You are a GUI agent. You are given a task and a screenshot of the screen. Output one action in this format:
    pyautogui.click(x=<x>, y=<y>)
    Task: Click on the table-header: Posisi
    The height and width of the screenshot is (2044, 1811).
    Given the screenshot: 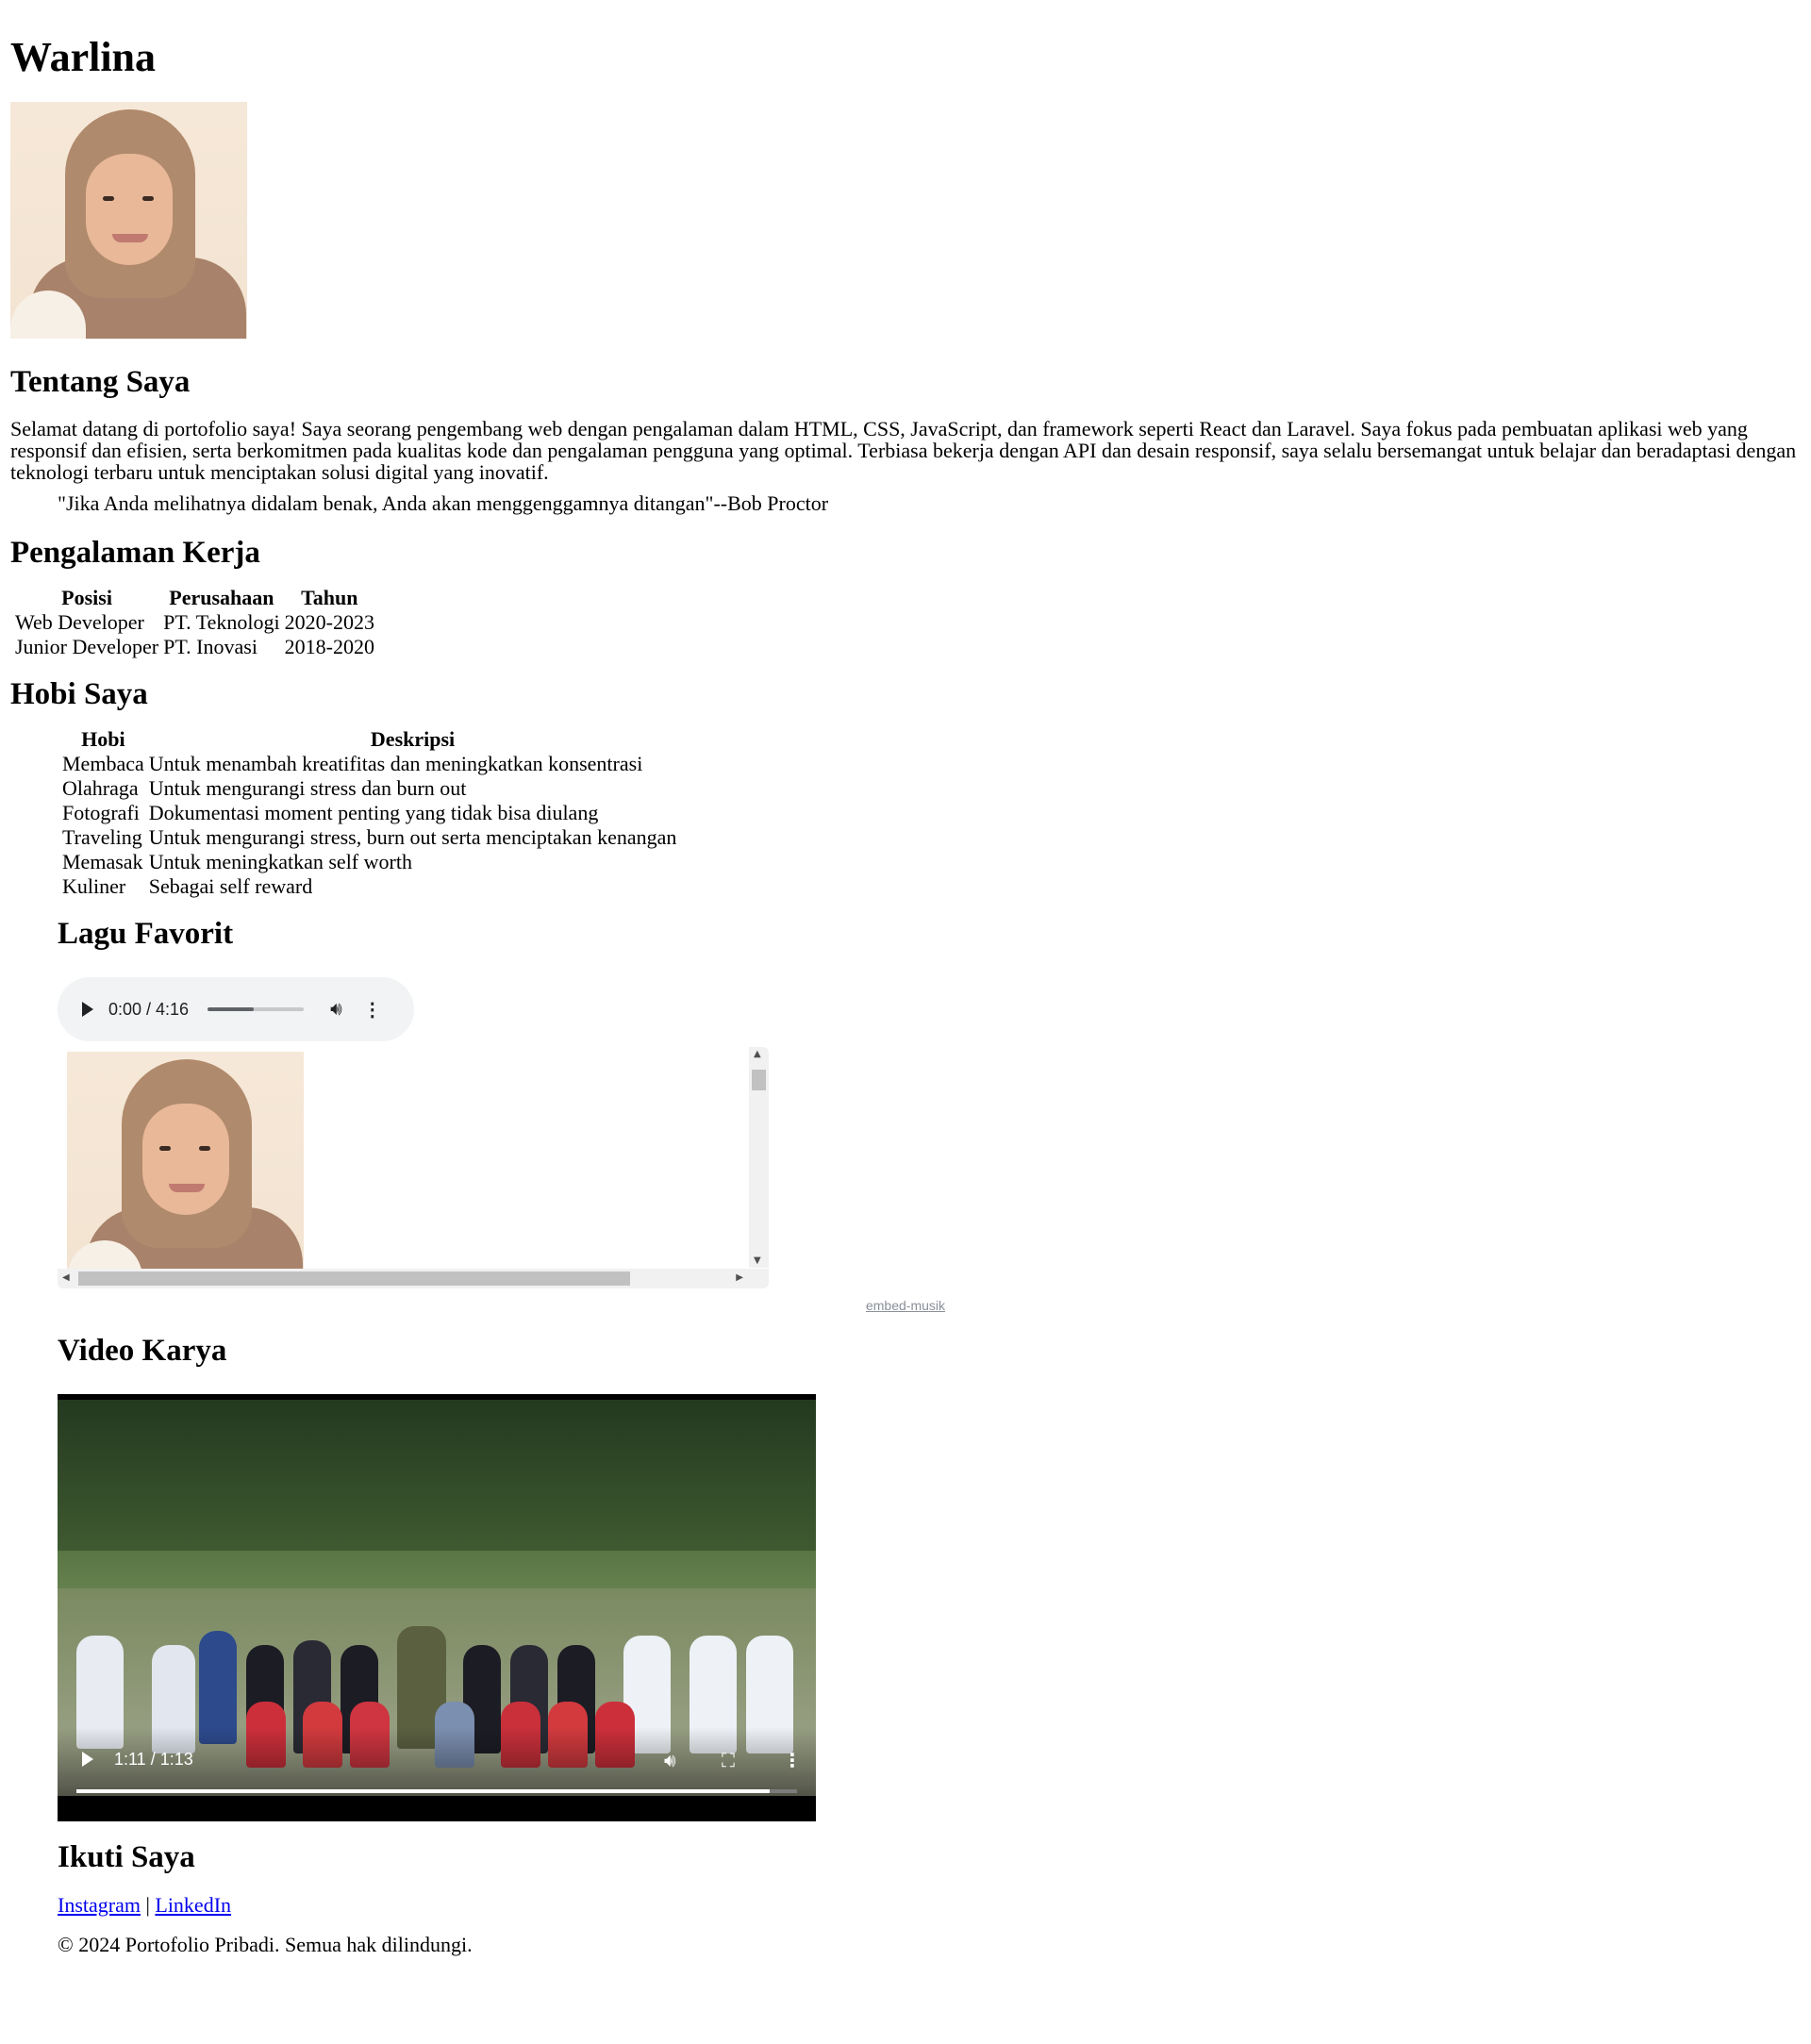 What is the action you would take?
    pyautogui.click(x=86, y=598)
    